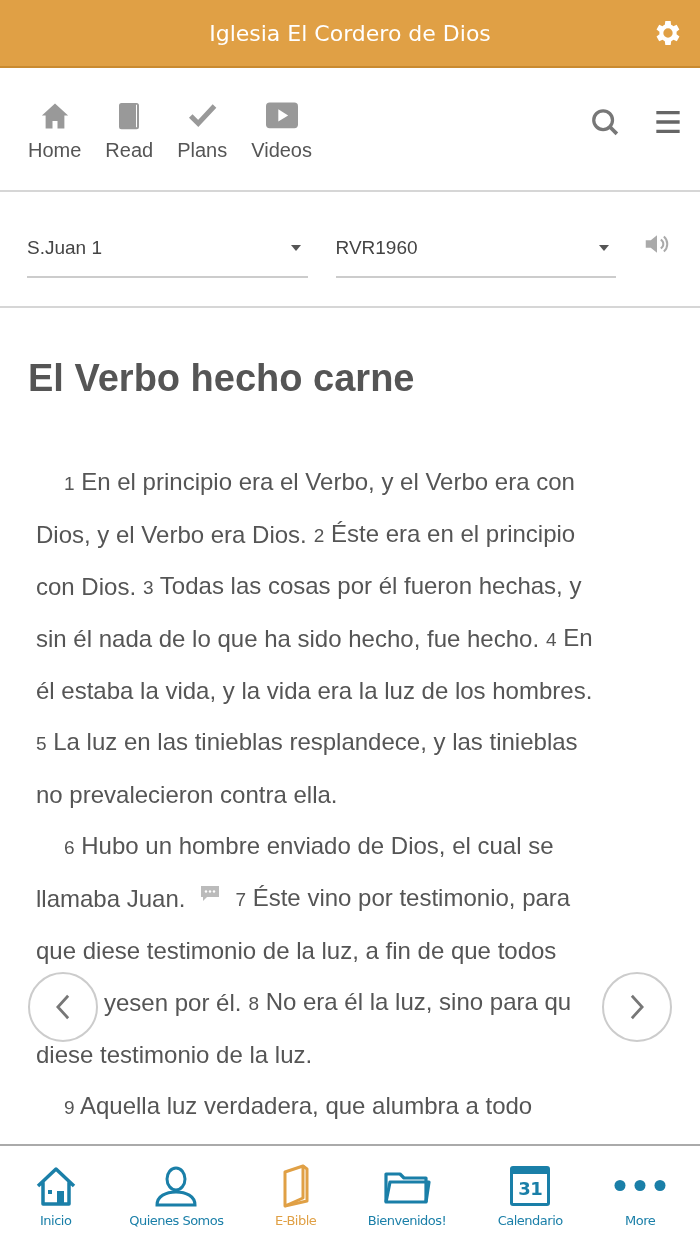 The height and width of the screenshot is (1244, 700). Describe the element at coordinates (202, 131) in the screenshot. I see `toolbar-button: Plans` at that location.